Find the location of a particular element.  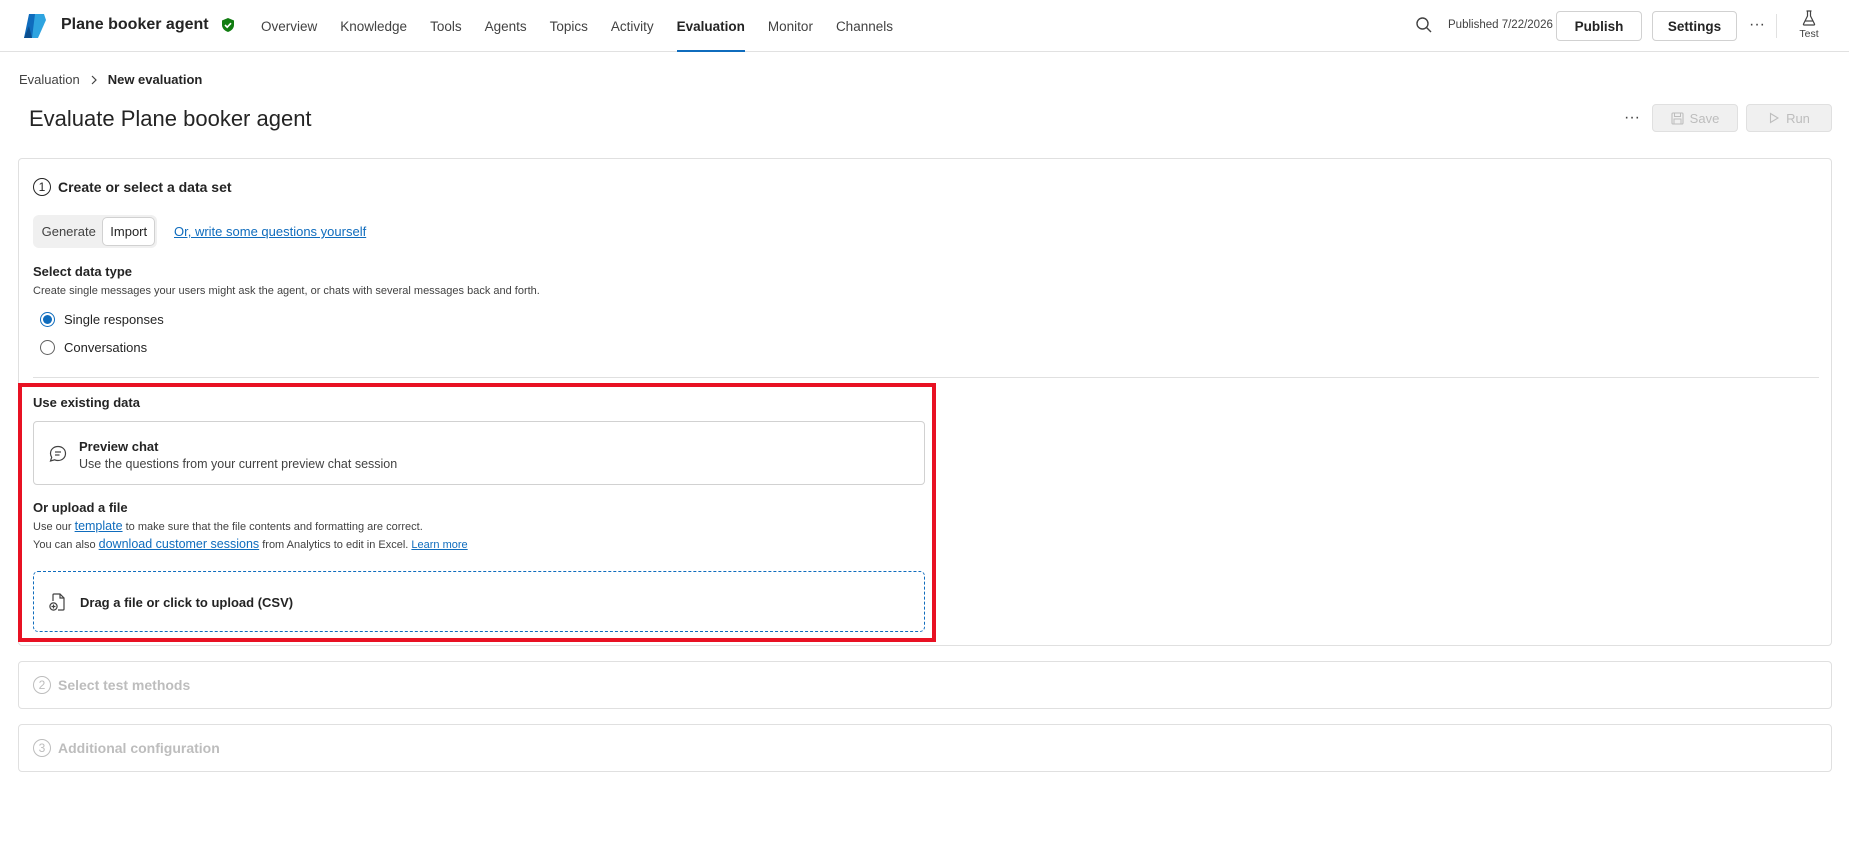

upload-file-label: Or upload a file is located at coordinates (80, 507).